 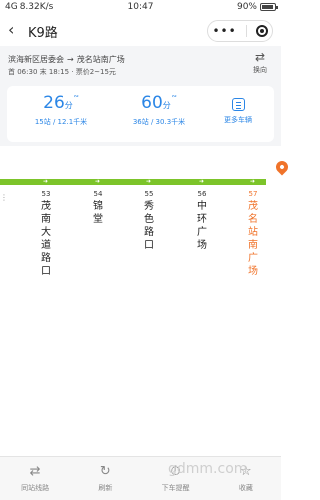 I want to click on page-title: K9路, so click(x=43, y=33).